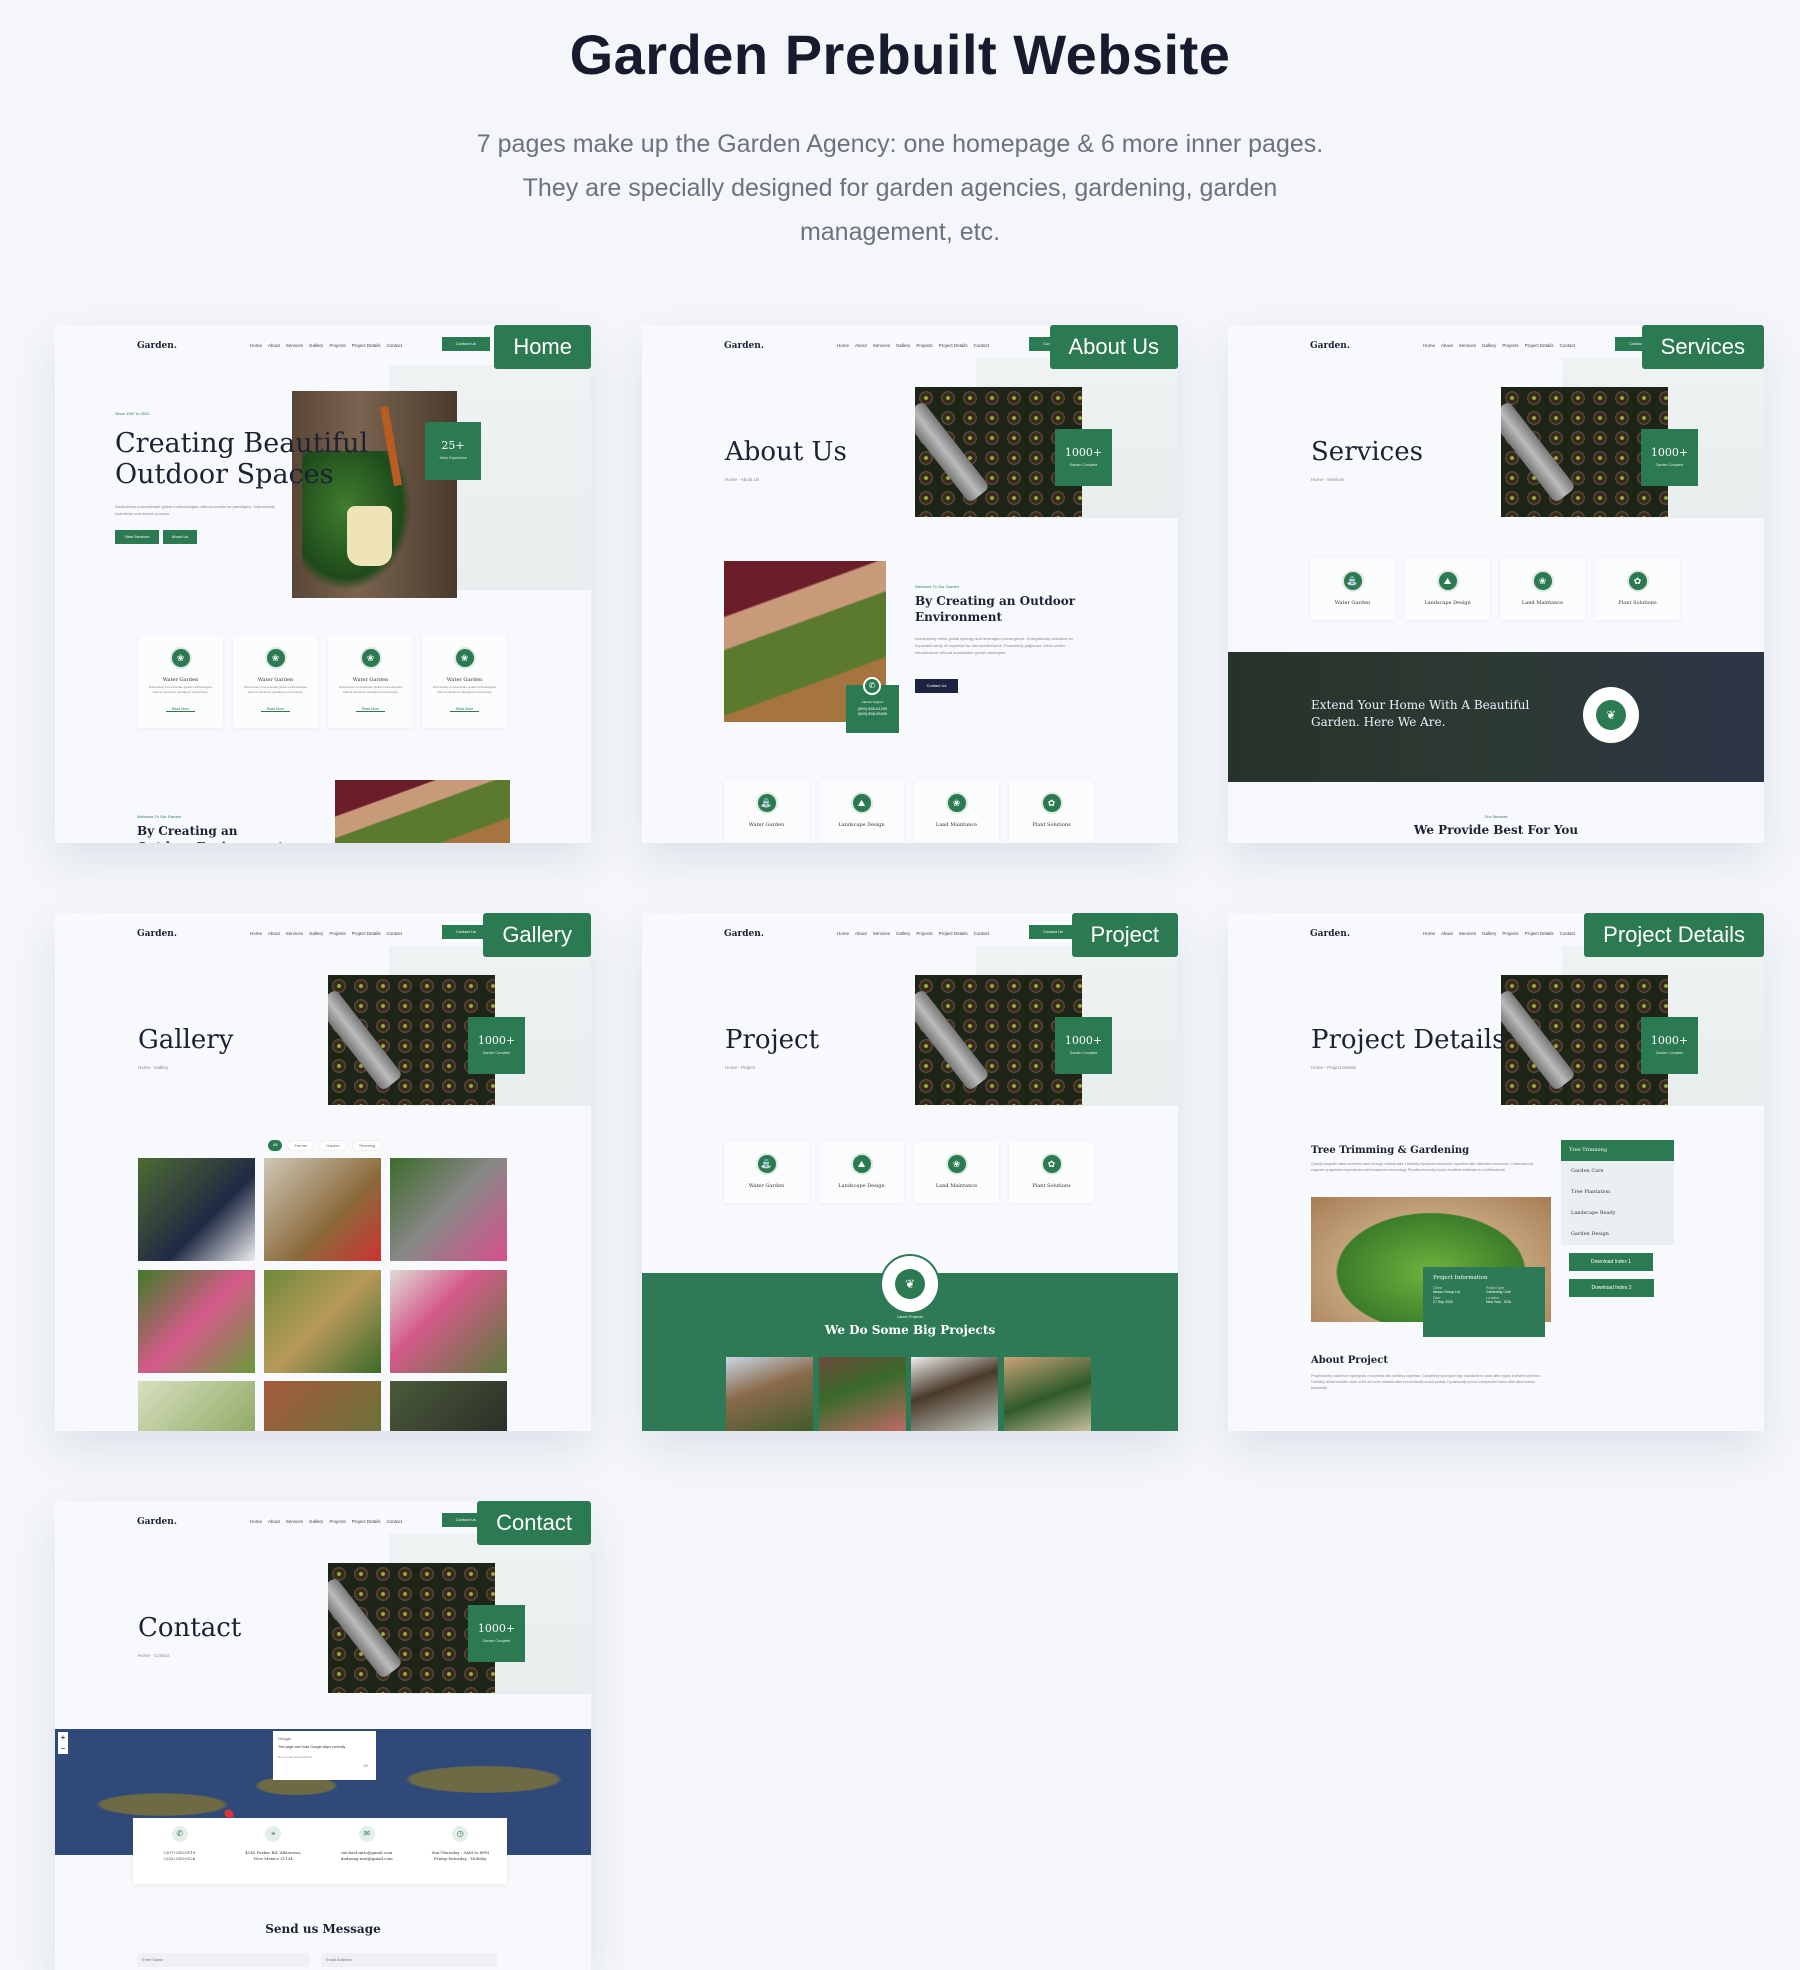  Describe the element at coordinates (1617, 1213) in the screenshot. I see `sidebar-item: Landscape Ready` at that location.